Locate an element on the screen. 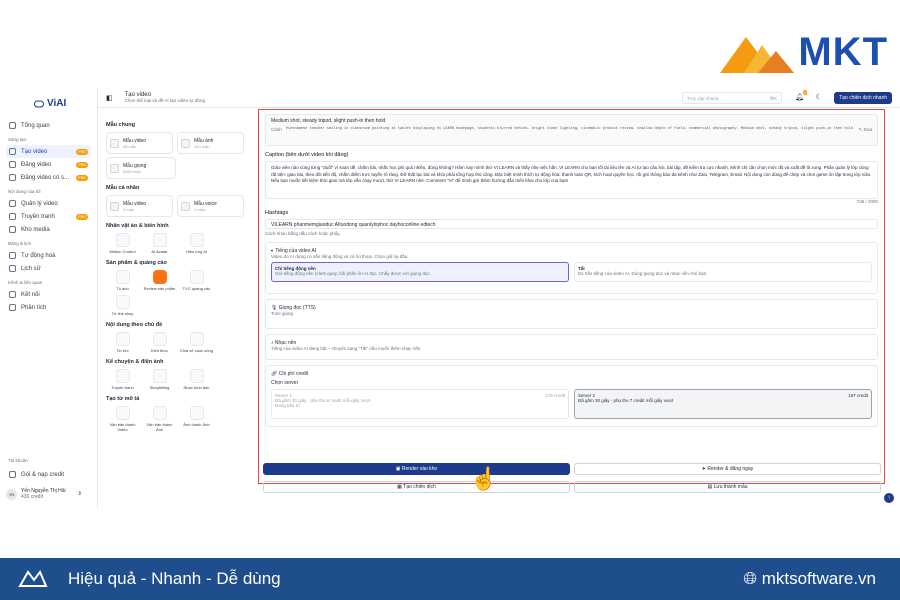  tool-tools6-0: Truyện tranh is located at coordinates (122, 379).